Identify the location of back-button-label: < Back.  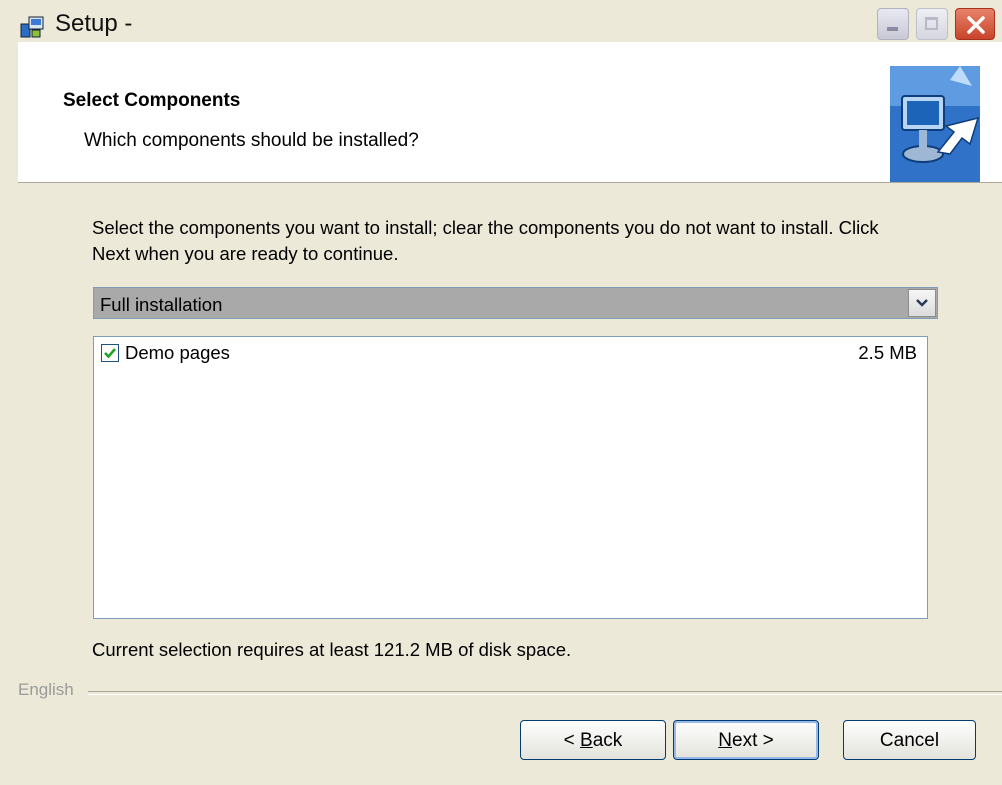
(593, 740).